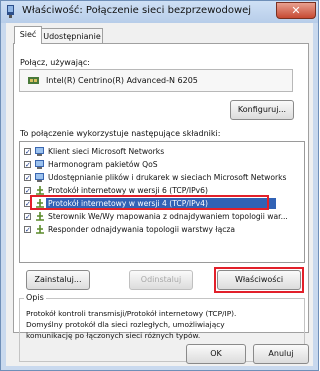 The width and height of the screenshot is (320, 371). I want to click on cancel-button: Anuluj, so click(281, 354).